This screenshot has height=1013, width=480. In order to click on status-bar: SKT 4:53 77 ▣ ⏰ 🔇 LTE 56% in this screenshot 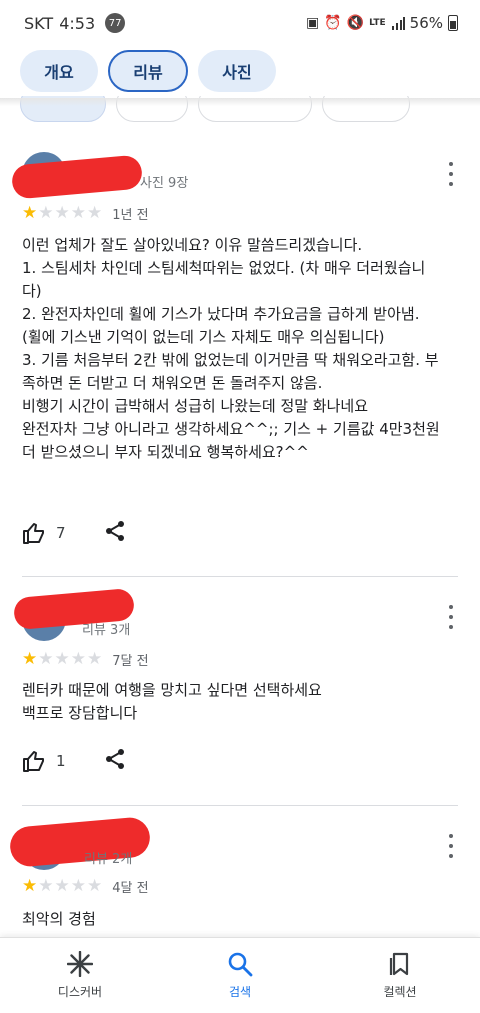, I will do `click(240, 23)`.